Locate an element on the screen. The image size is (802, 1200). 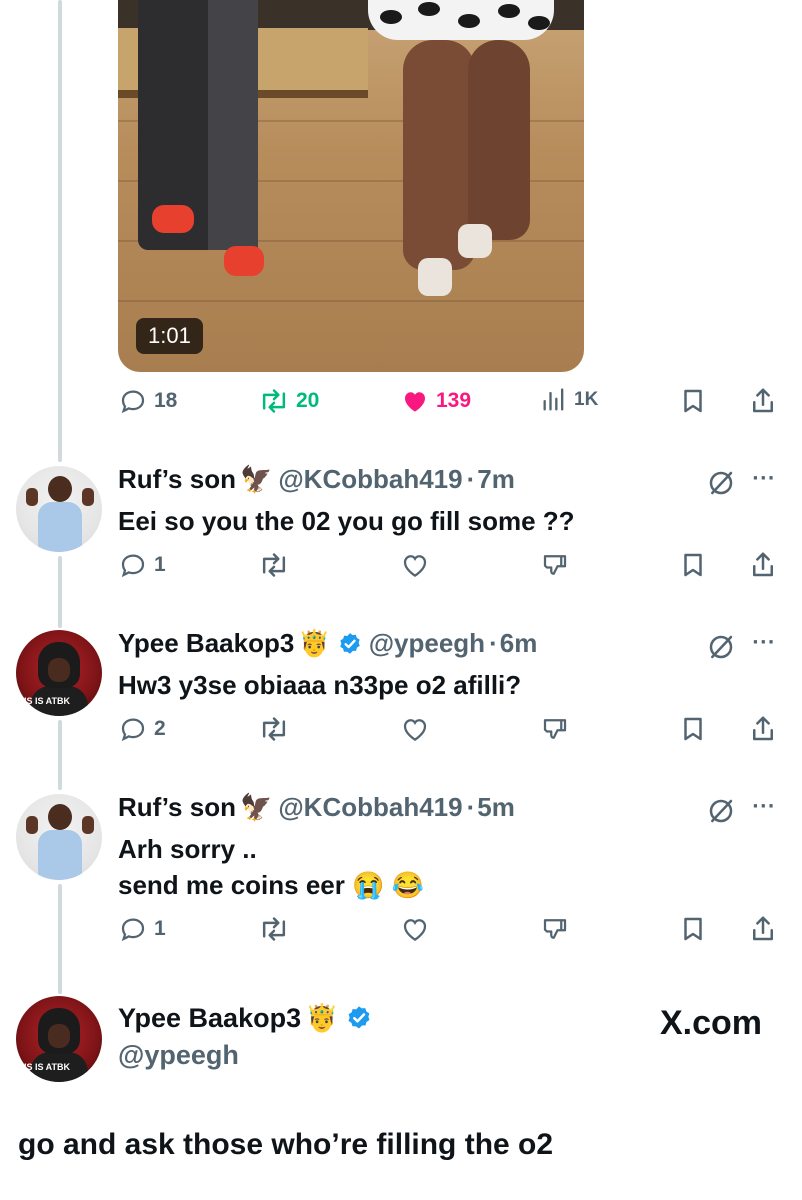
repost-button: 20 is located at coordinates (288, 401).